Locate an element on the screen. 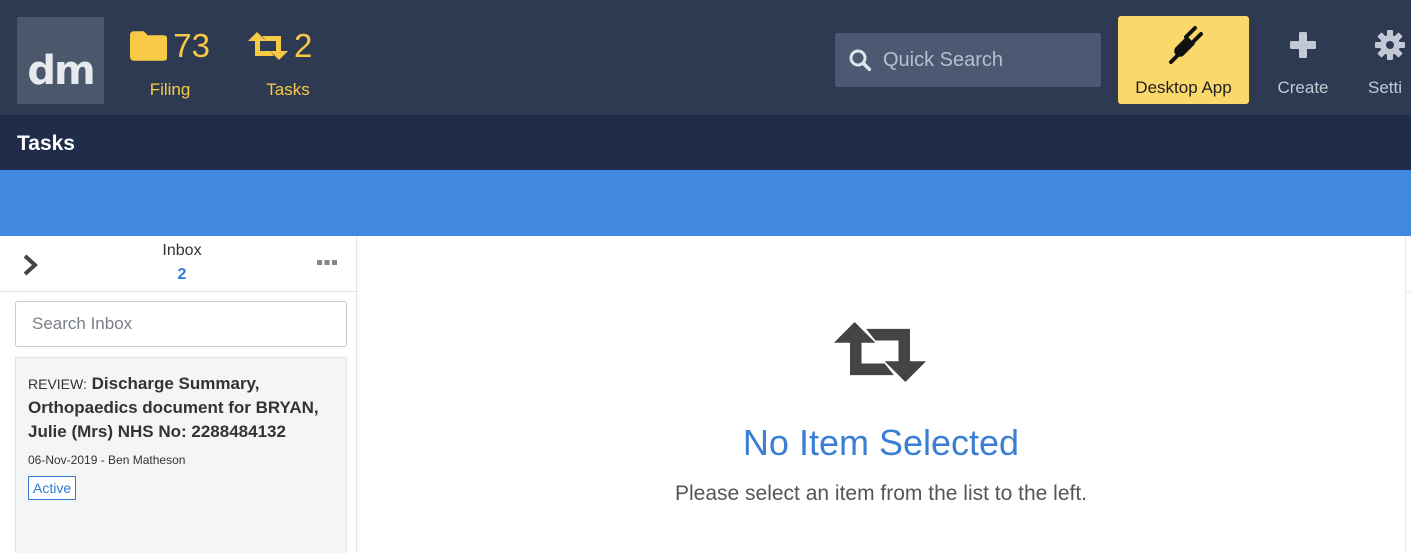 Image resolution: width=1411 pixels, height=553 pixels. quick-search is located at coordinates (968, 60).